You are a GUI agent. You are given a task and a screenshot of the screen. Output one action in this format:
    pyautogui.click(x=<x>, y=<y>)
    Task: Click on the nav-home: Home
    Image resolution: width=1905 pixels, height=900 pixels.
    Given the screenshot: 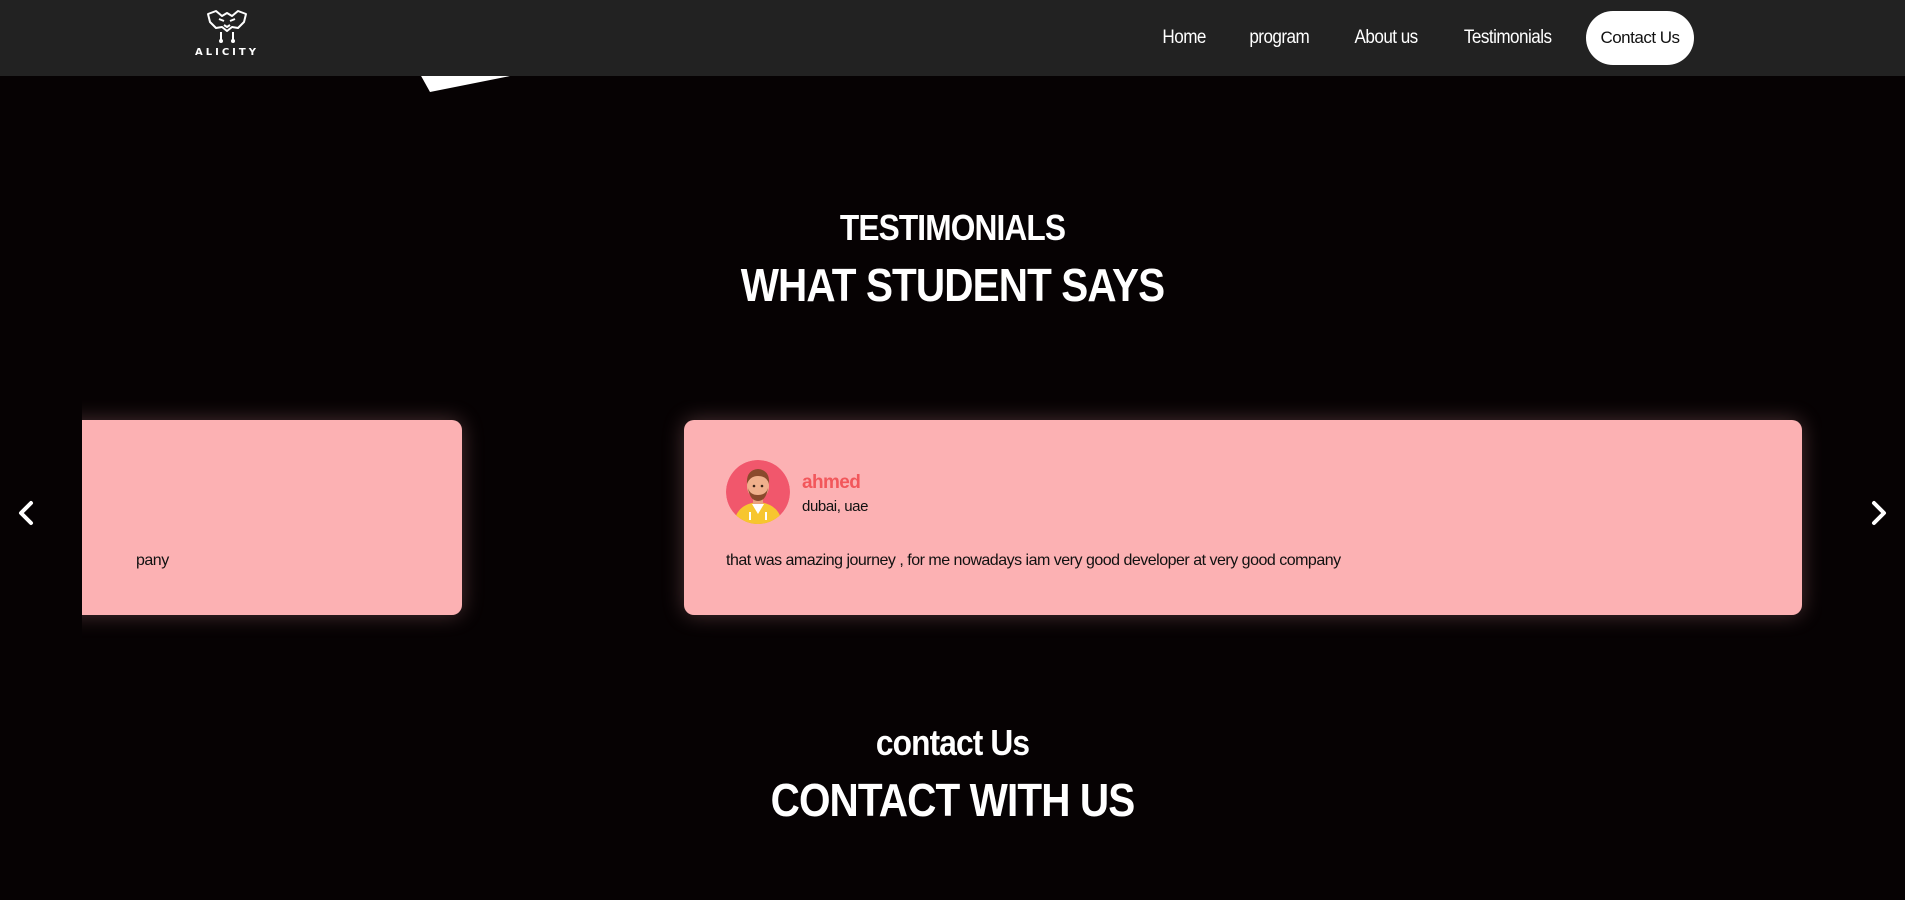 What is the action you would take?
    pyautogui.click(x=1184, y=38)
    